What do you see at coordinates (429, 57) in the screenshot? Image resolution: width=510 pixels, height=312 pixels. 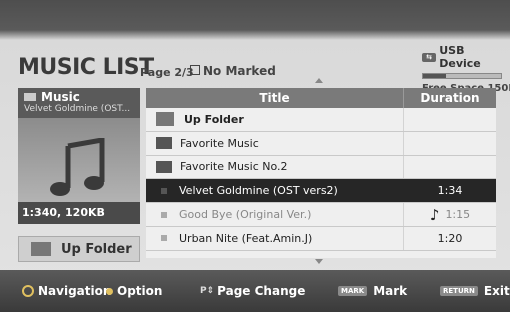 I see `usb-icon: ⇆` at bounding box center [429, 57].